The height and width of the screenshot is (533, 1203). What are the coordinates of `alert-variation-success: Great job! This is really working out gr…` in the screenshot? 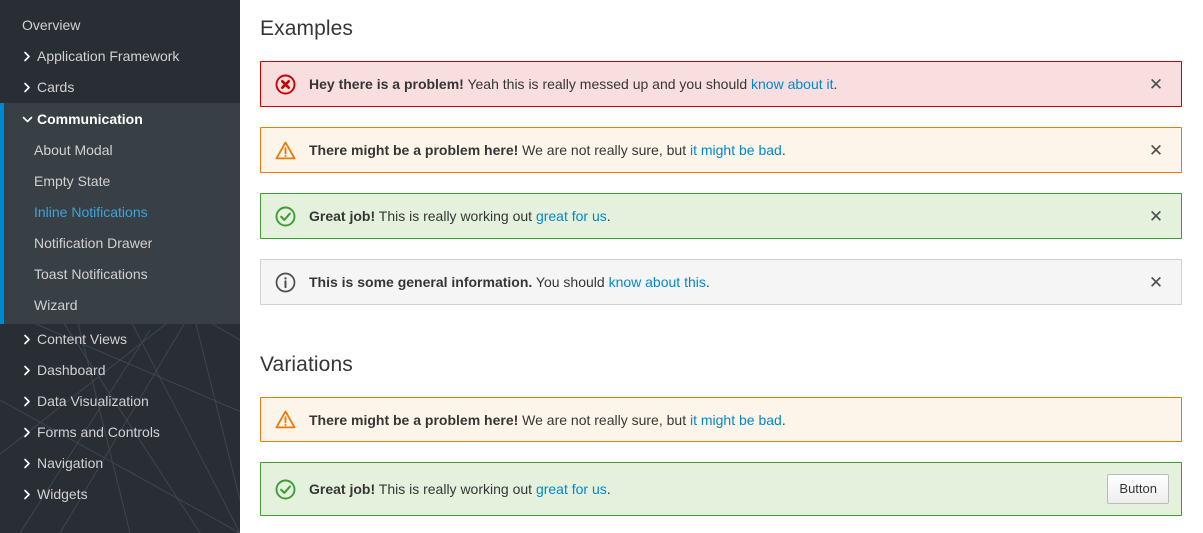 It's located at (721, 489).